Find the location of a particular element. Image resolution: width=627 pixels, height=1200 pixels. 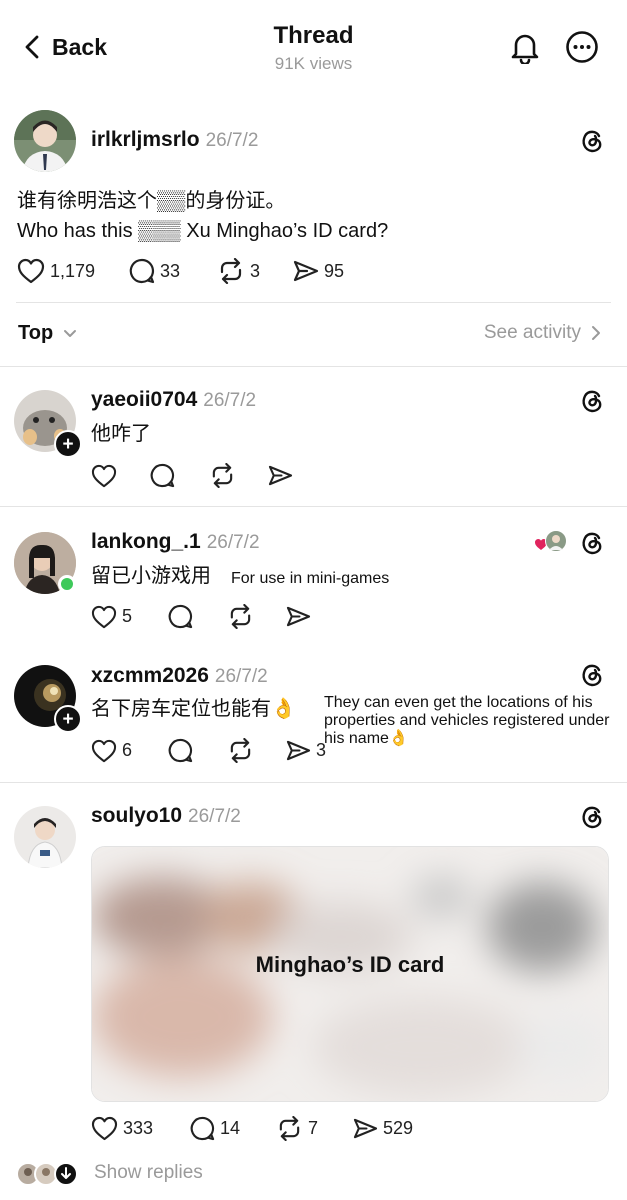

repost-button: 3 is located at coordinates (255, 271).